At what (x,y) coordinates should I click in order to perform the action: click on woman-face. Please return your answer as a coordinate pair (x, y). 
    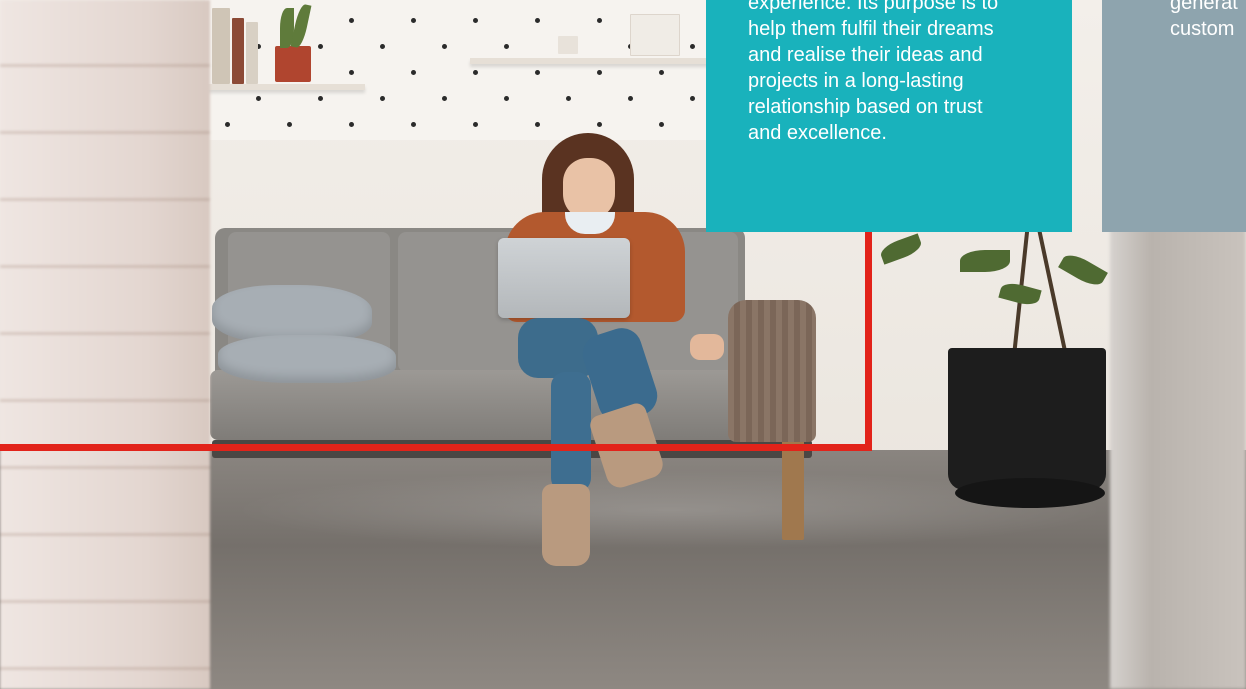
    Looking at the image, I should click on (589, 189).